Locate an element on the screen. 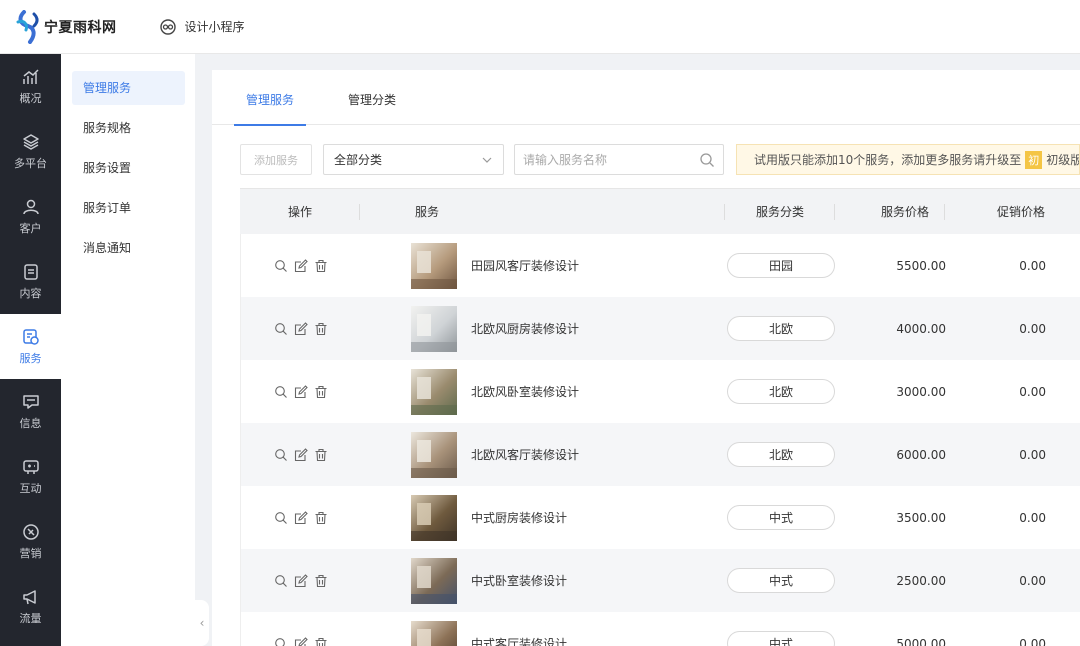 The height and width of the screenshot is (646, 1080). submenu-item-service-specs: 服务规格 is located at coordinates (128, 128).